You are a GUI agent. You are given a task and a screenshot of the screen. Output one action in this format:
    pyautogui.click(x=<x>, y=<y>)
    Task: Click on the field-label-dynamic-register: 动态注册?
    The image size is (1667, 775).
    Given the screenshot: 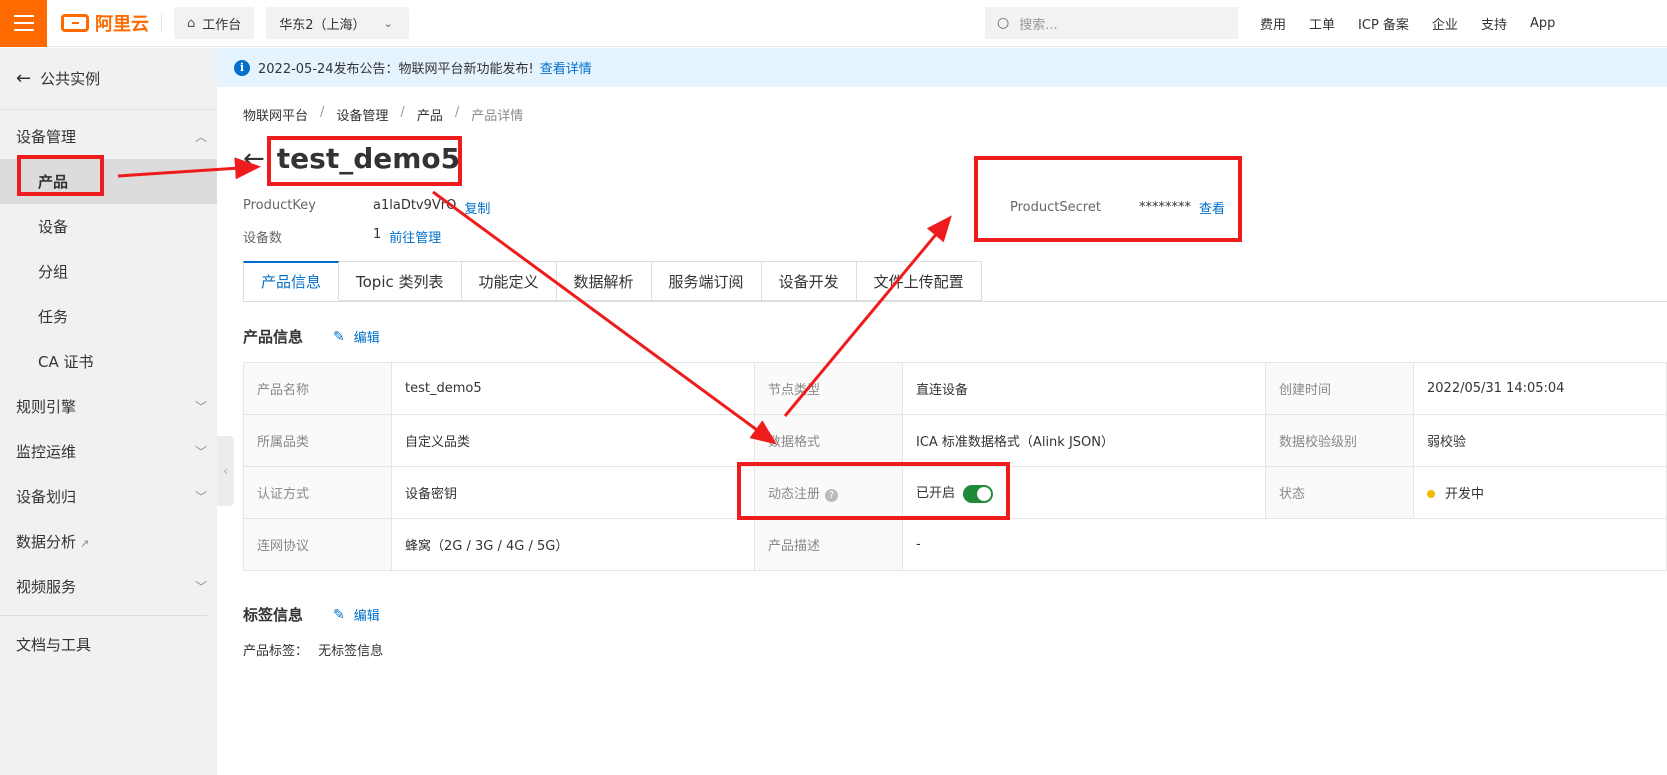 What is the action you would take?
    pyautogui.click(x=828, y=492)
    